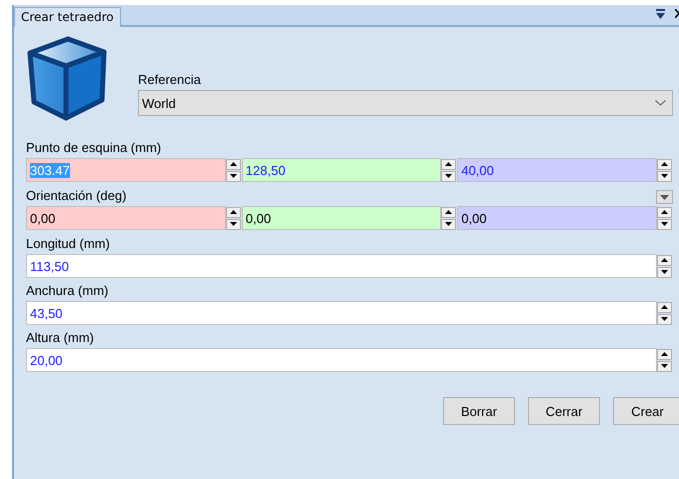 The image size is (679, 479). Describe the element at coordinates (341, 360) in the screenshot. I see `number-field: 20,00` at that location.